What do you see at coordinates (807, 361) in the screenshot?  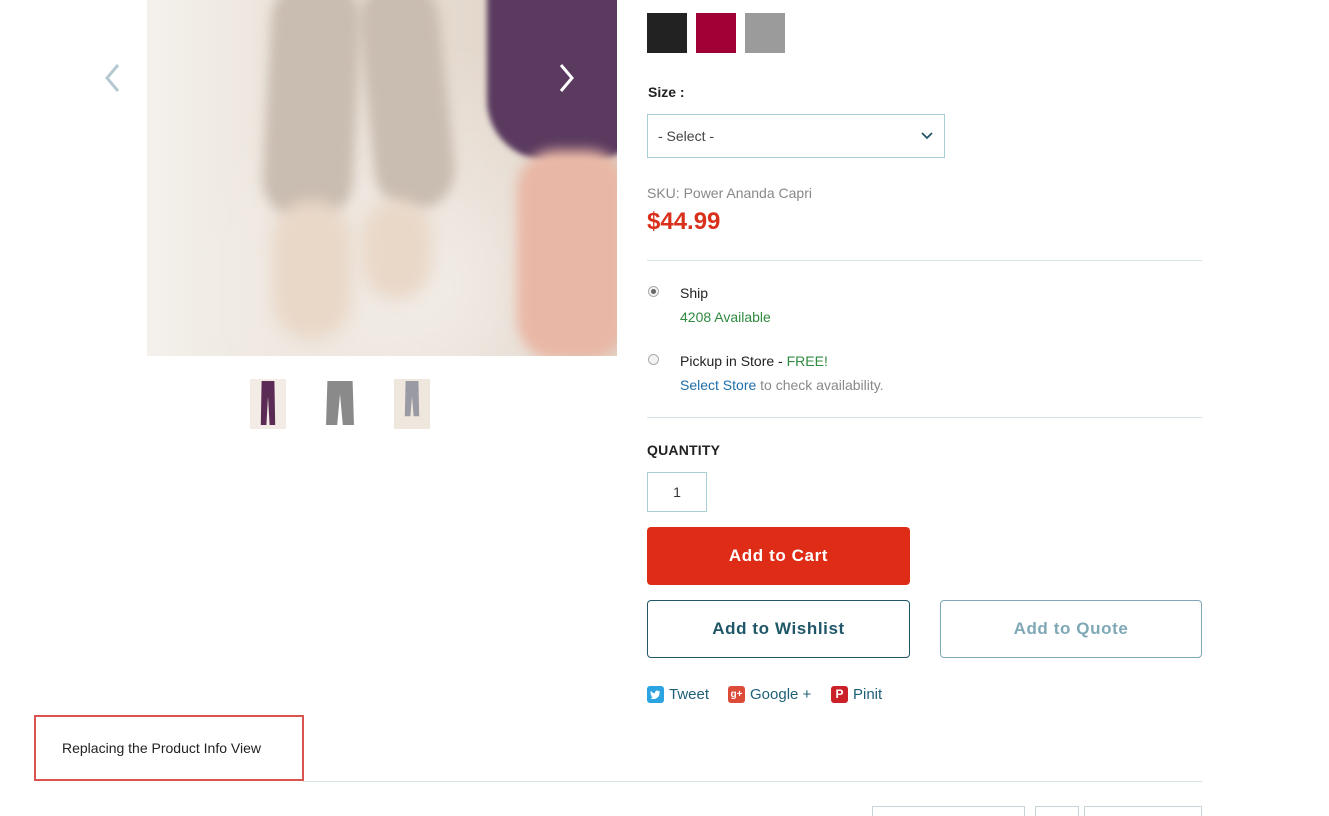 I see `pickup-free: FREE!` at bounding box center [807, 361].